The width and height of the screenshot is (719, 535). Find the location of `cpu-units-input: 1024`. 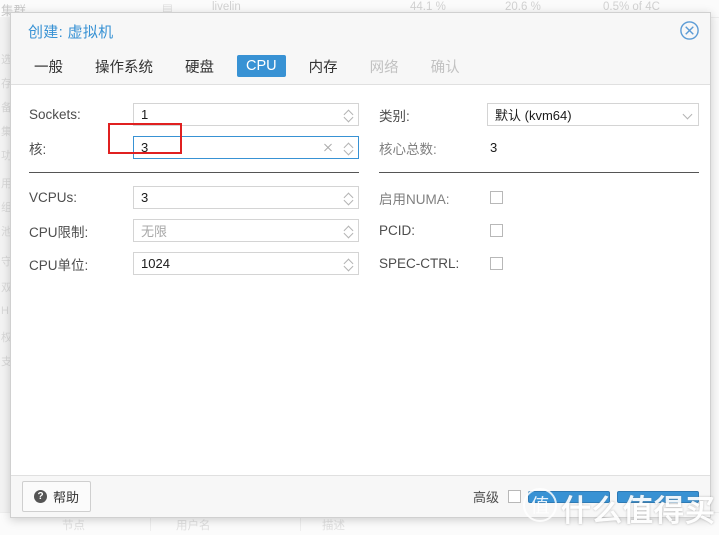

cpu-units-input: 1024 is located at coordinates (246, 263).